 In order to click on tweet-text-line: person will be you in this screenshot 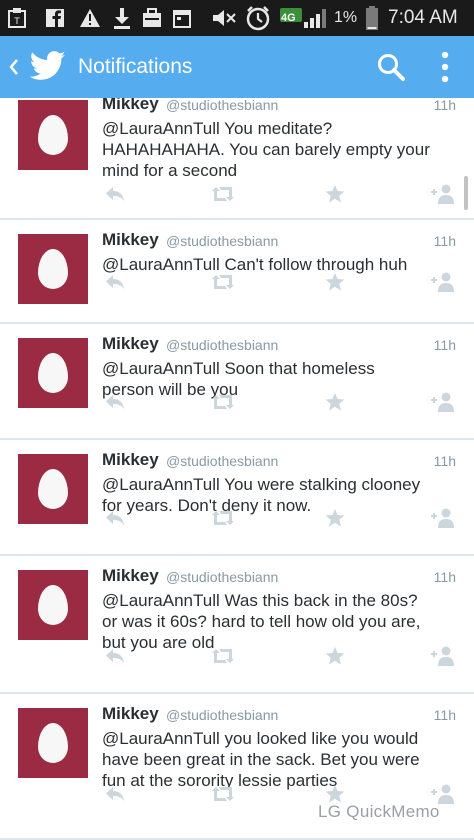, I will do `click(170, 389)`.